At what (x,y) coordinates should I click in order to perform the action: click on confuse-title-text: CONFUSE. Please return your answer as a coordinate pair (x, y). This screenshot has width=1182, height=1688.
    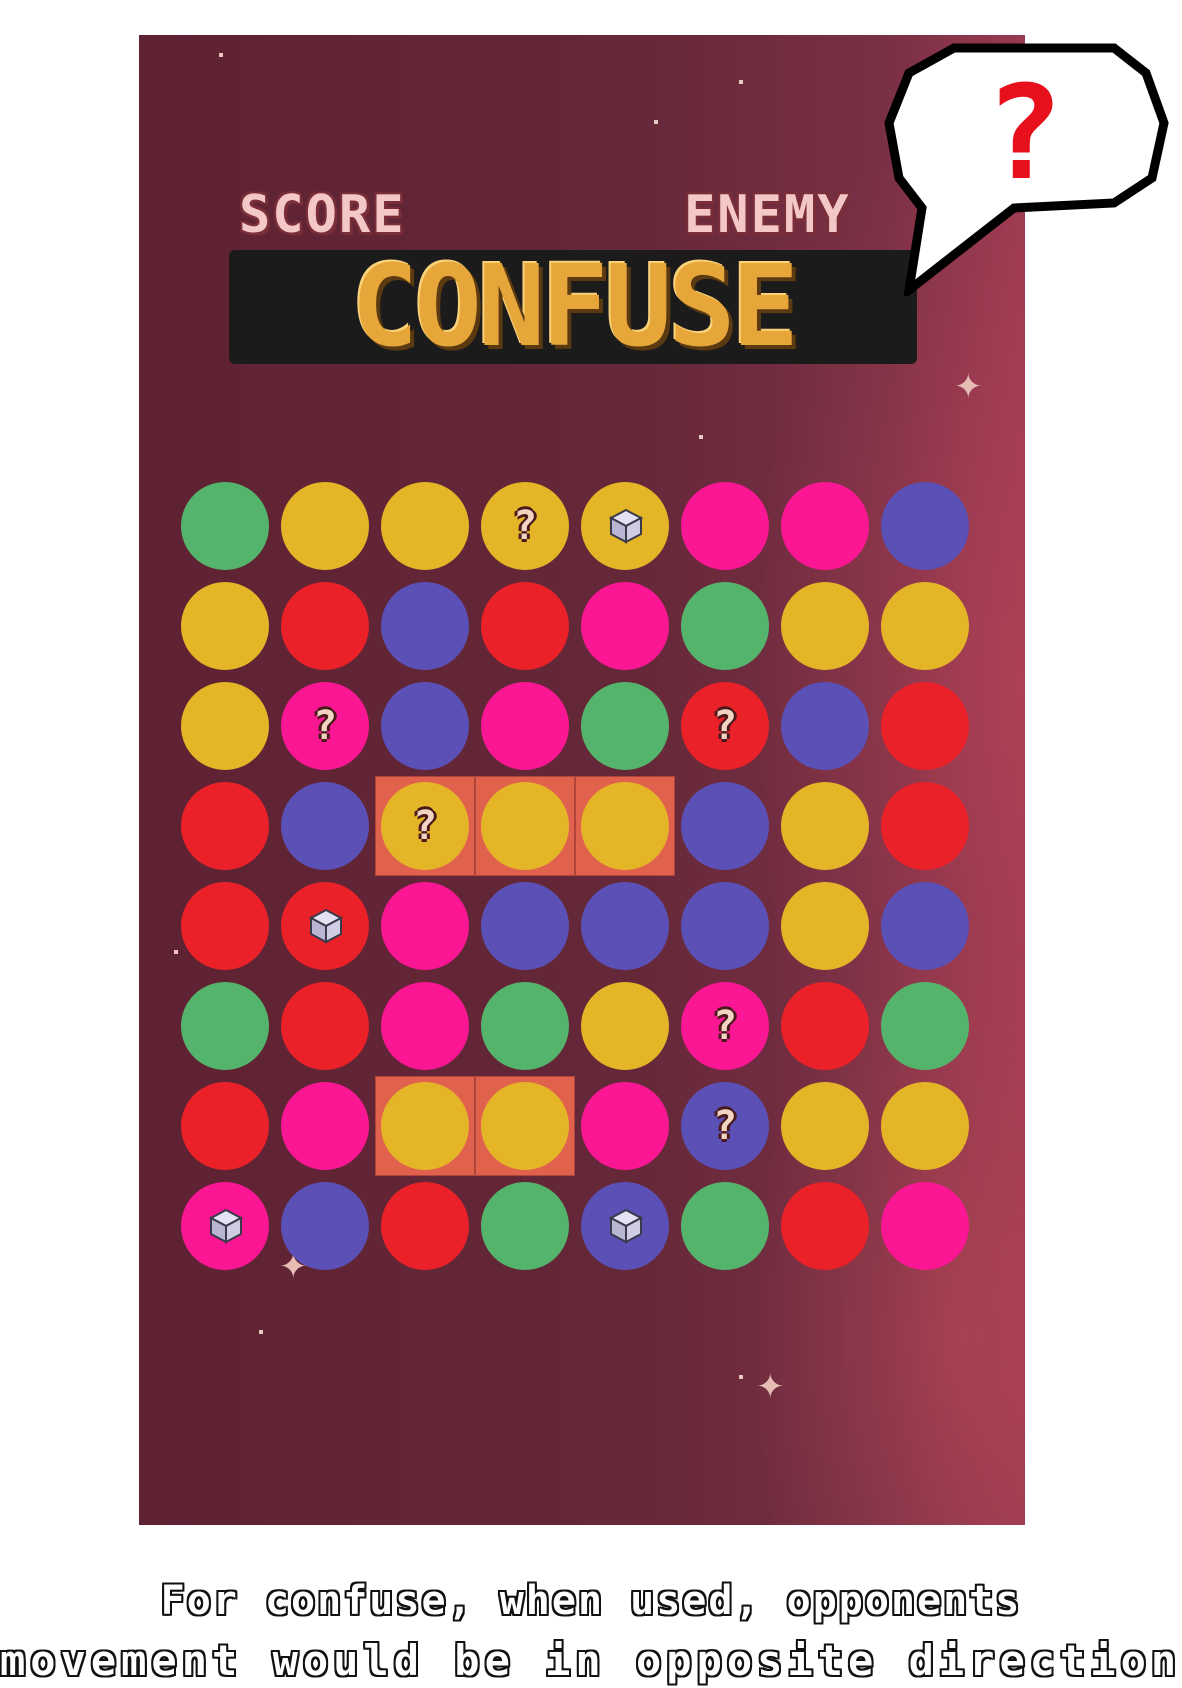
    Looking at the image, I should click on (574, 307).